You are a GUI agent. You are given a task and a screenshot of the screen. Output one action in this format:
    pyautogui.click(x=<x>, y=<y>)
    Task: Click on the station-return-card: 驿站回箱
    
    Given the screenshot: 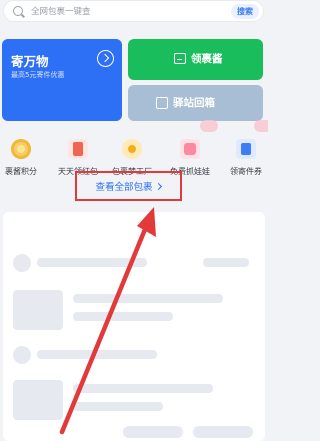 What is the action you would take?
    pyautogui.click(x=195, y=103)
    